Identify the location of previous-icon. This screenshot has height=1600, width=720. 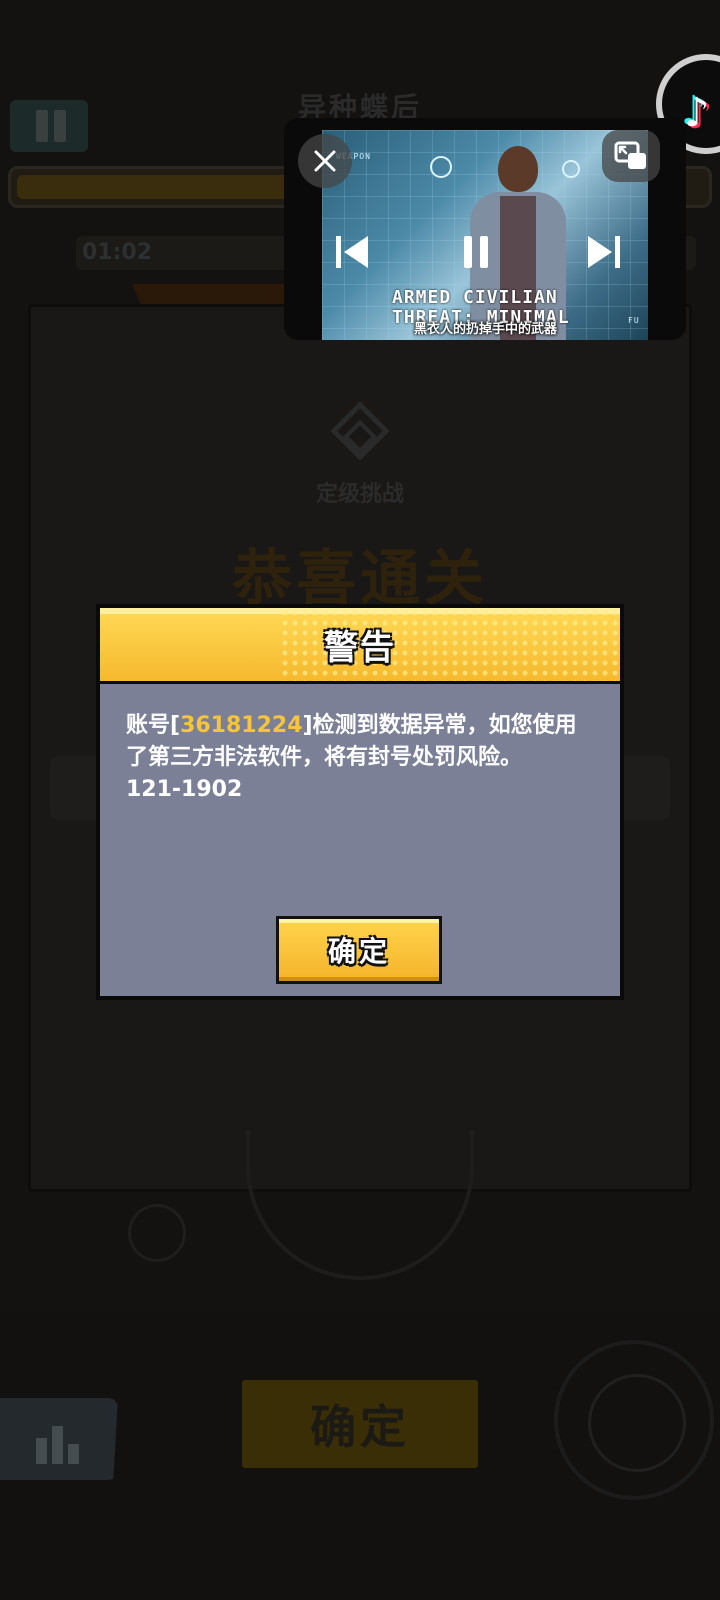
(352, 252).